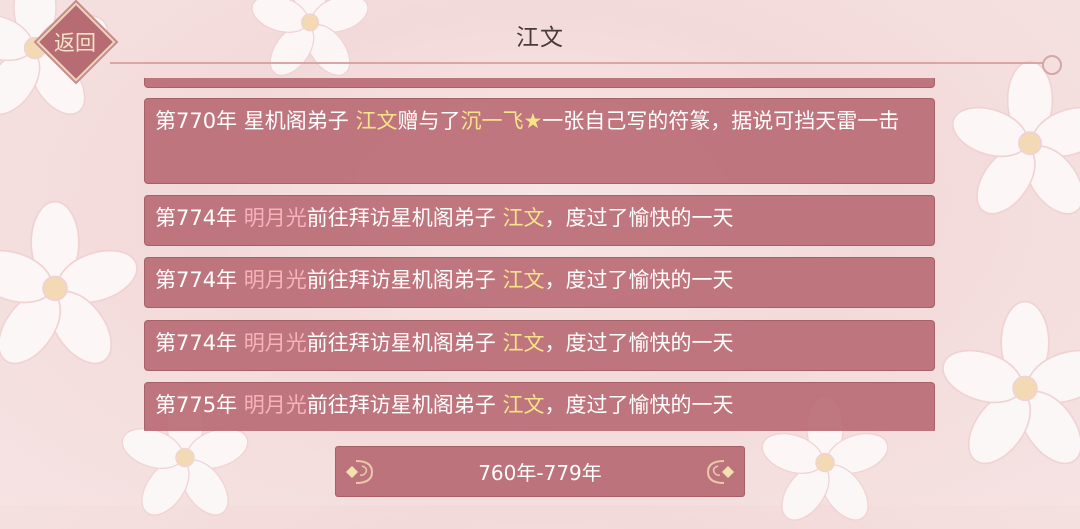 The width and height of the screenshot is (1080, 529). Describe the element at coordinates (586, 65) in the screenshot. I see `header-divider` at that location.